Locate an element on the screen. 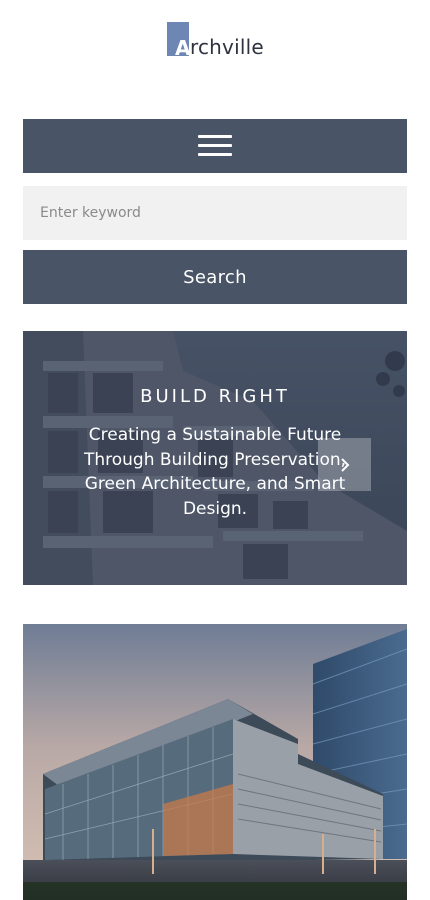  logo-text: rchville is located at coordinates (227, 47).